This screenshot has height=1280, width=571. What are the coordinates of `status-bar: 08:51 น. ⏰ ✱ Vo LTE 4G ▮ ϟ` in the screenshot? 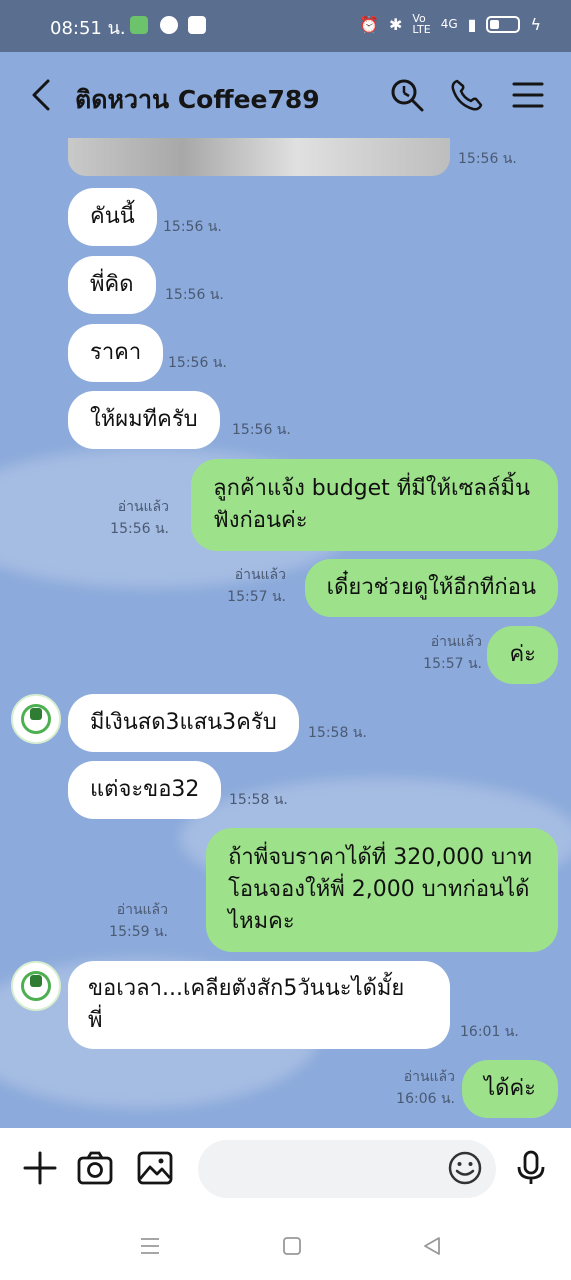 It's located at (285, 26).